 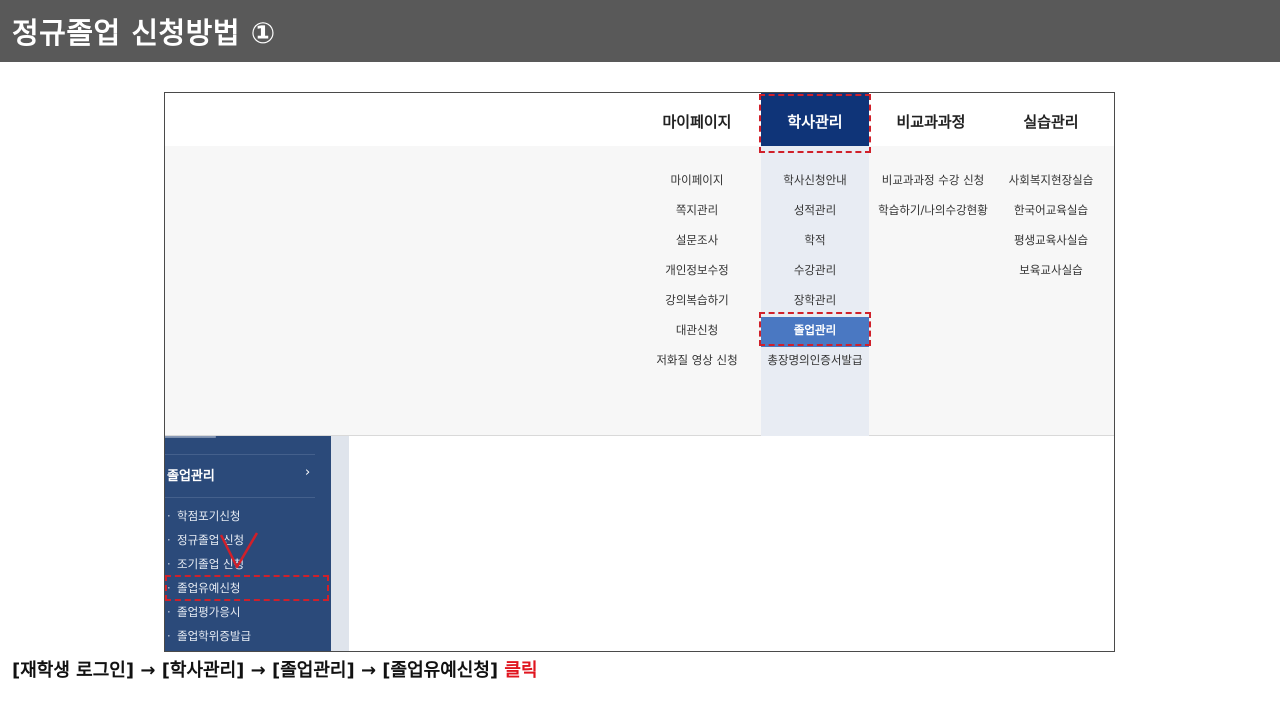 What do you see at coordinates (697, 302) in the screenshot?
I see `submenu-item-lecture-review: 강의복습하기` at bounding box center [697, 302].